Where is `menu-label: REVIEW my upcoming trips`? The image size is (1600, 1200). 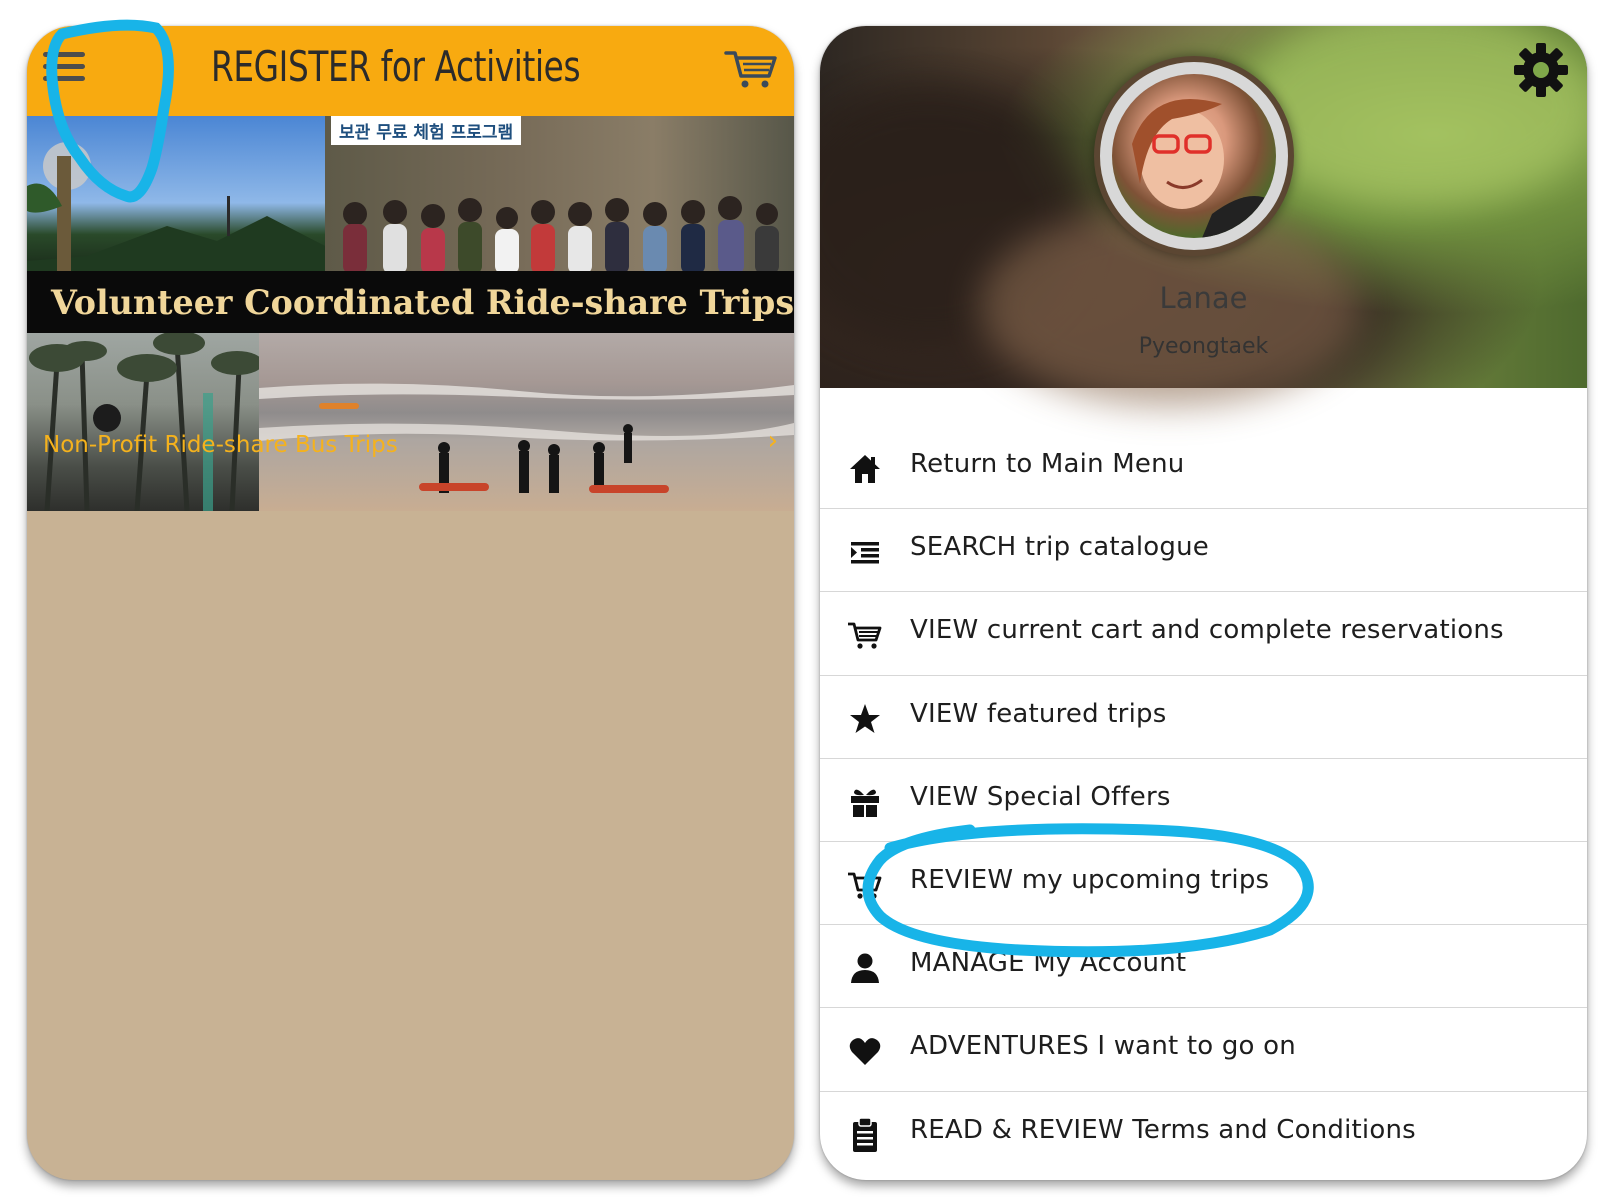 menu-label: REVIEW my upcoming trips is located at coordinates (1090, 879).